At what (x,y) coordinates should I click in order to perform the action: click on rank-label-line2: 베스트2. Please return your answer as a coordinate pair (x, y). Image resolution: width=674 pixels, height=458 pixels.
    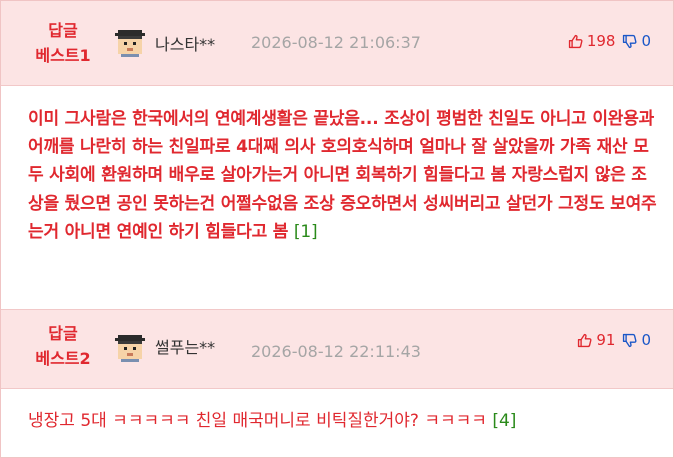
    Looking at the image, I should click on (63, 358).